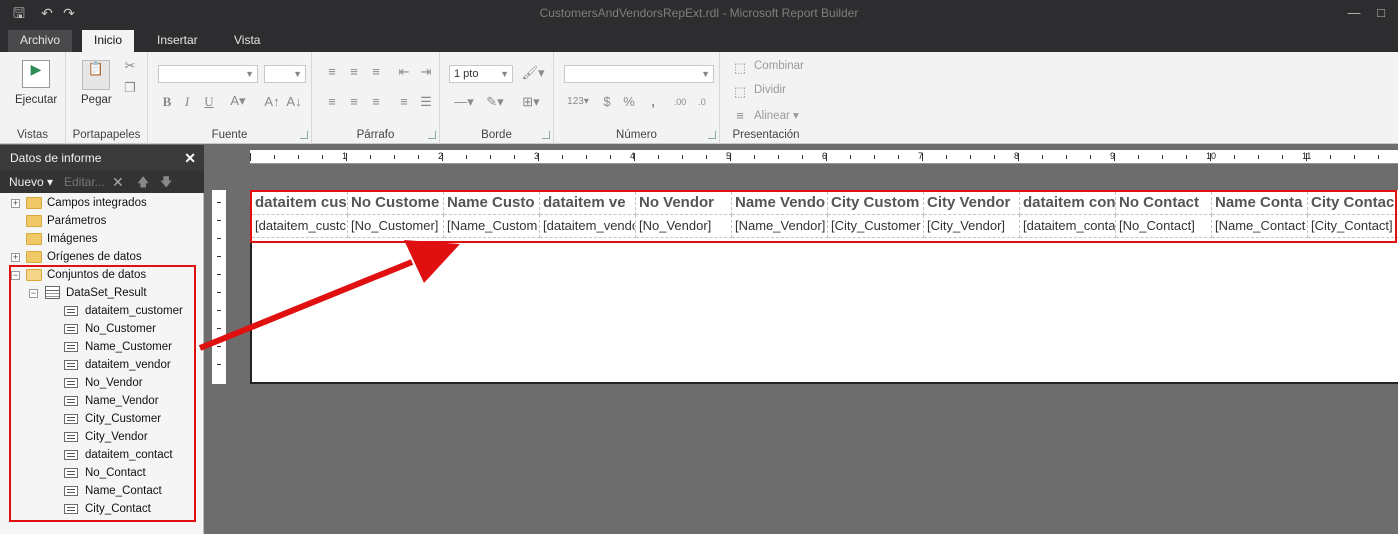 The height and width of the screenshot is (534, 1398). Describe the element at coordinates (432, 261) in the screenshot. I see `arrow-head` at that location.